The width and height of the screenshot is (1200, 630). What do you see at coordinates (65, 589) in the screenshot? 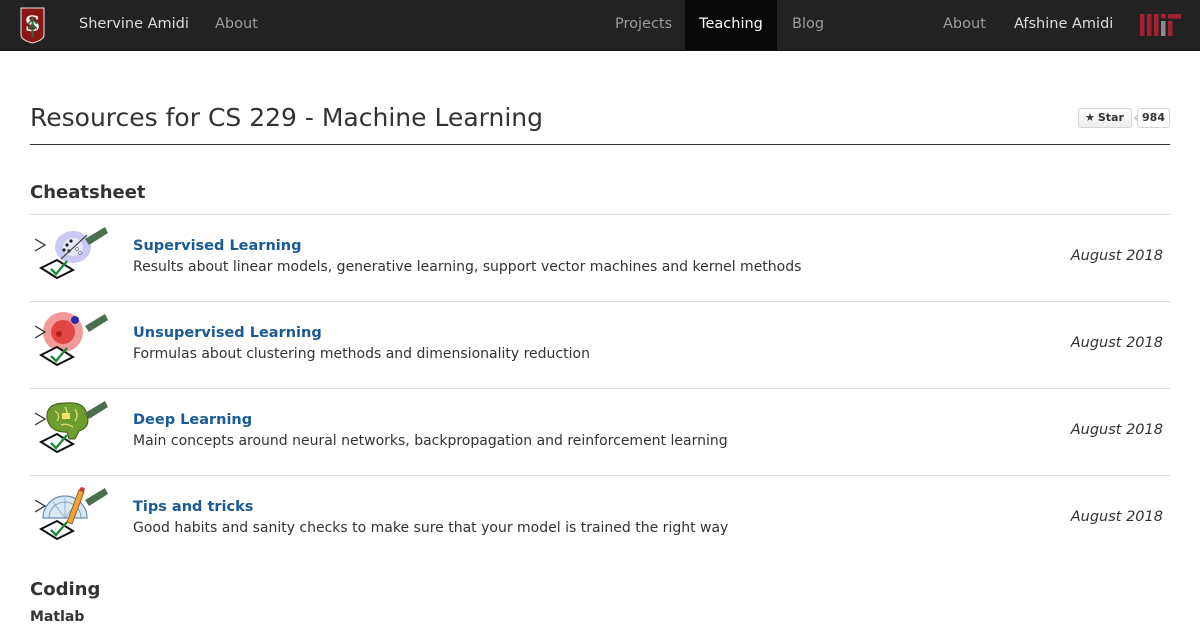
I see `coding-heading: Coding` at bounding box center [65, 589].